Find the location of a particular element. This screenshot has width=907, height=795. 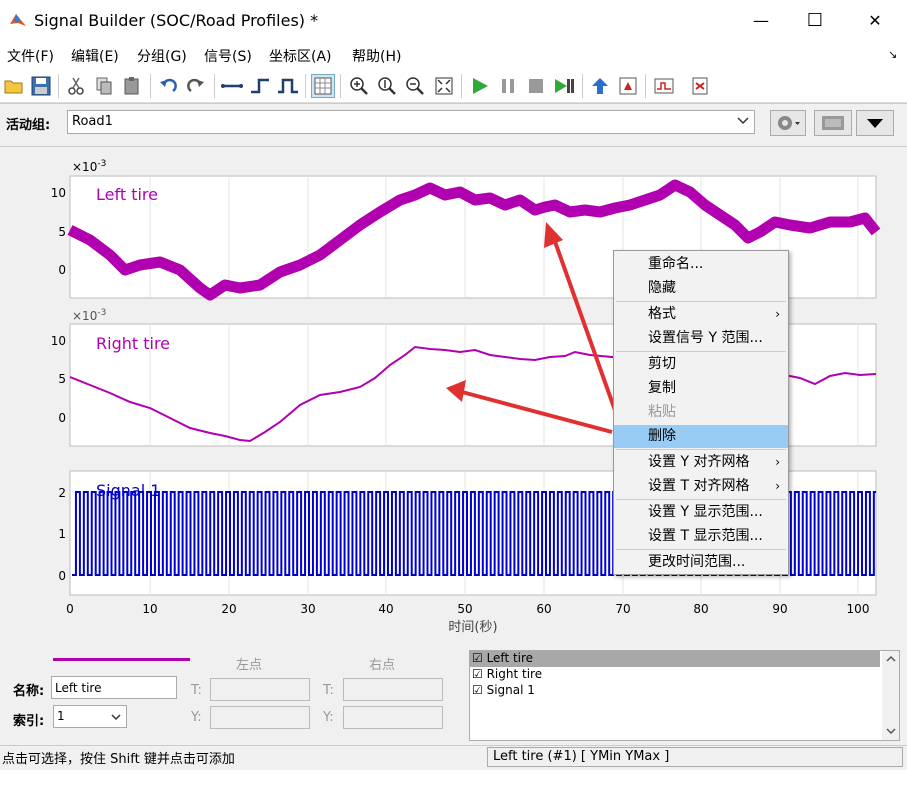

right-point-label: 右点 is located at coordinates (382, 665).